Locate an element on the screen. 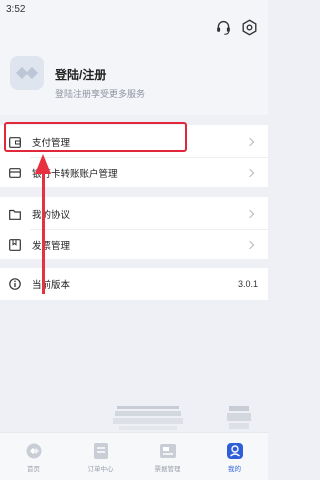  top-actions is located at coordinates (236, 27).